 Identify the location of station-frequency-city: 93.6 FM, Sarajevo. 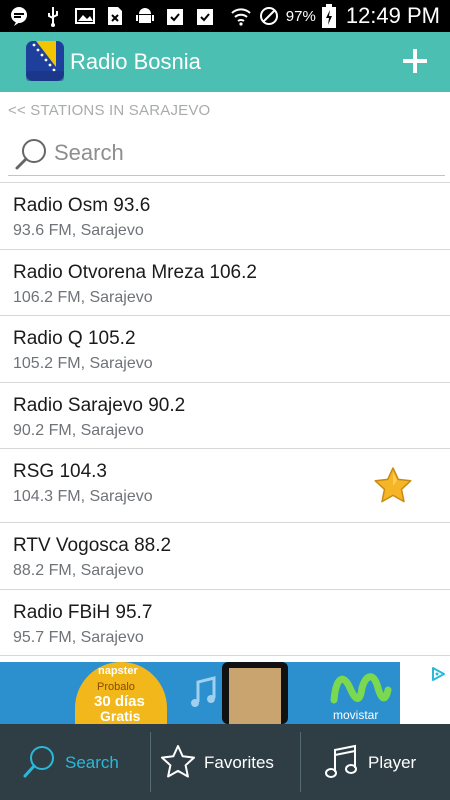
(78, 230).